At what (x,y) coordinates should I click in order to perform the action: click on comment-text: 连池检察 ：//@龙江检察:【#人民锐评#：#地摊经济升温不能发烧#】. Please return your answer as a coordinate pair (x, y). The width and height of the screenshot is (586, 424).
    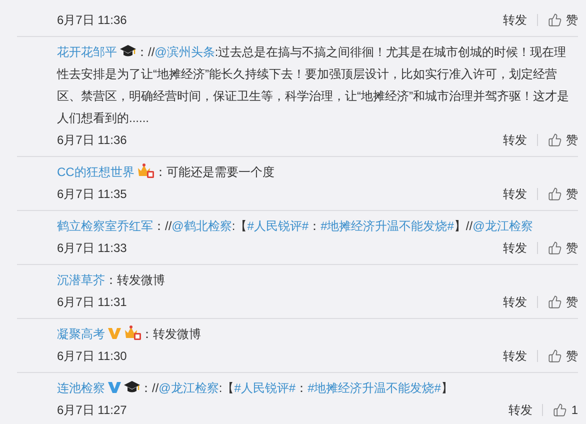
    Looking at the image, I should click on (255, 388).